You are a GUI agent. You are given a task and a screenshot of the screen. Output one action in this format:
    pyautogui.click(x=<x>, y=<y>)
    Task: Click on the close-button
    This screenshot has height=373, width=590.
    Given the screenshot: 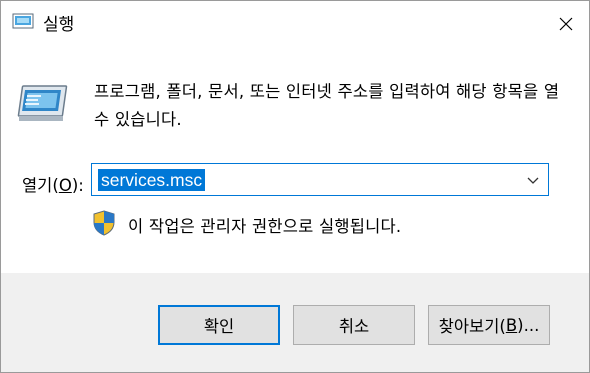 What is the action you would take?
    pyautogui.click(x=566, y=23)
    